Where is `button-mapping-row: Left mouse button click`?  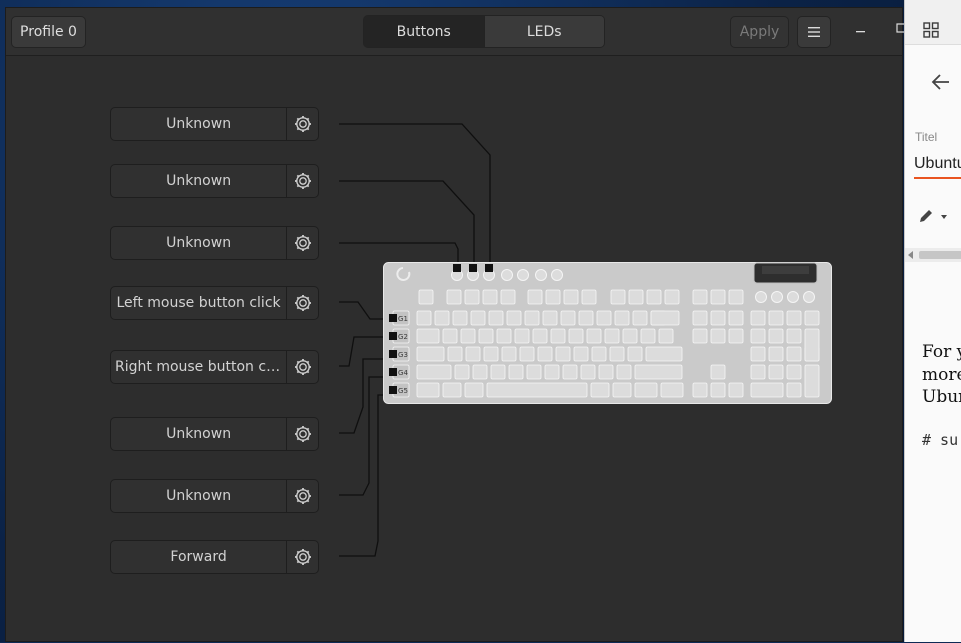
button-mapping-row: Left mouse button click is located at coordinates (214, 303).